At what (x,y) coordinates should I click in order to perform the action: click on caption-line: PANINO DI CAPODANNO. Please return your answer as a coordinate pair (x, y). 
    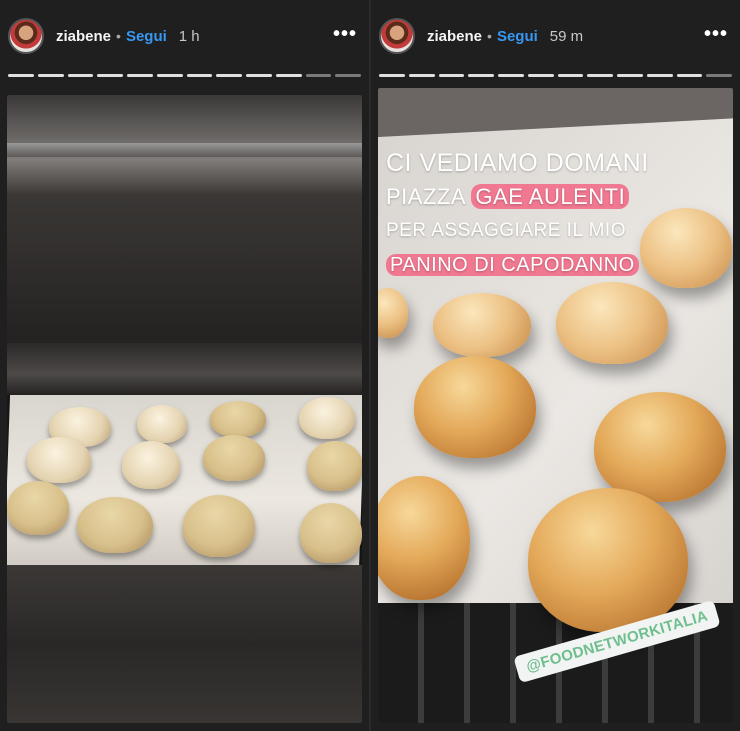
    Looking at the image, I should click on (556, 265).